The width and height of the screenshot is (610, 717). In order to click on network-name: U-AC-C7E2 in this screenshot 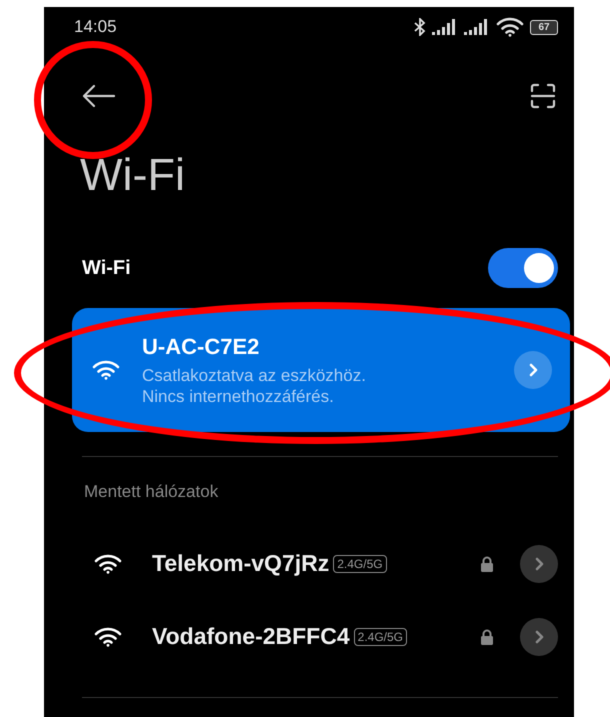, I will do `click(201, 347)`.